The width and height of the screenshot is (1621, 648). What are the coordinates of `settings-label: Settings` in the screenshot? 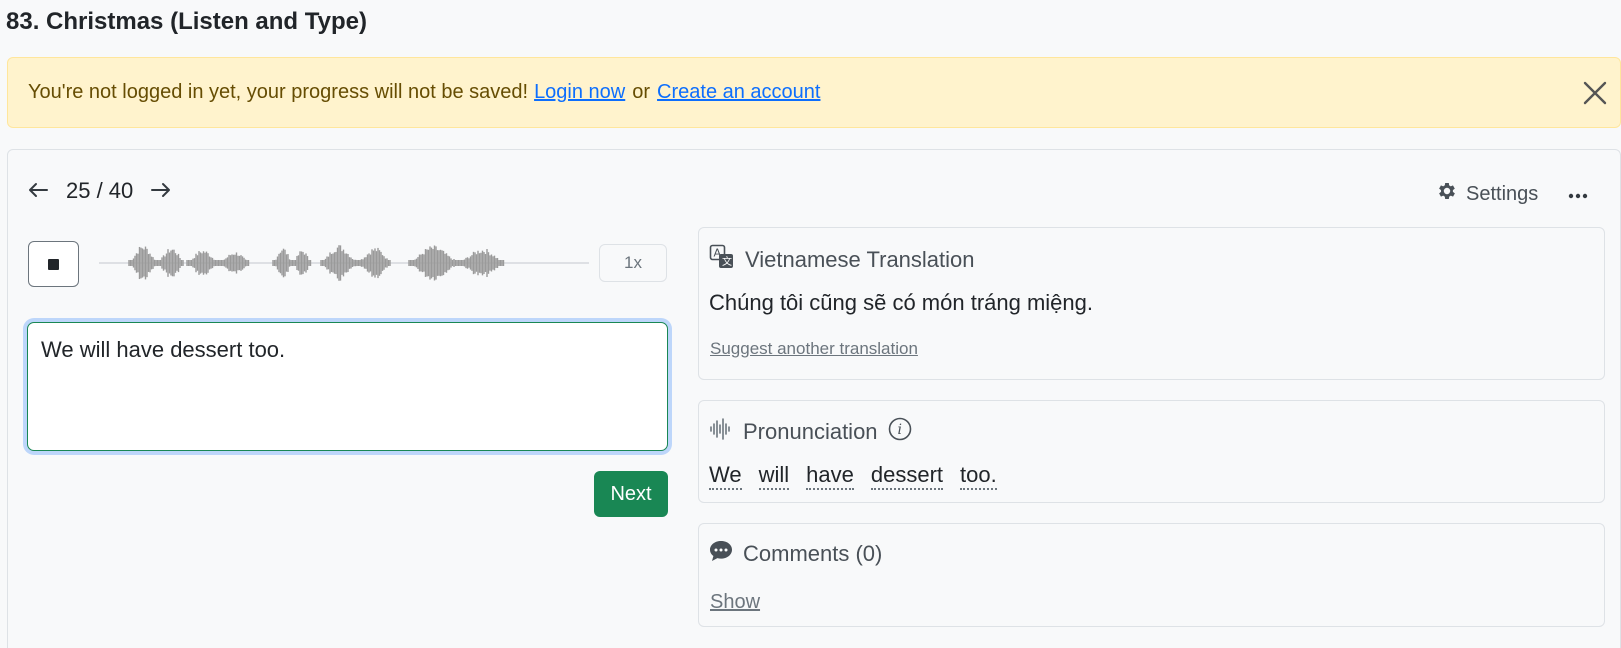 It's located at (1502, 193).